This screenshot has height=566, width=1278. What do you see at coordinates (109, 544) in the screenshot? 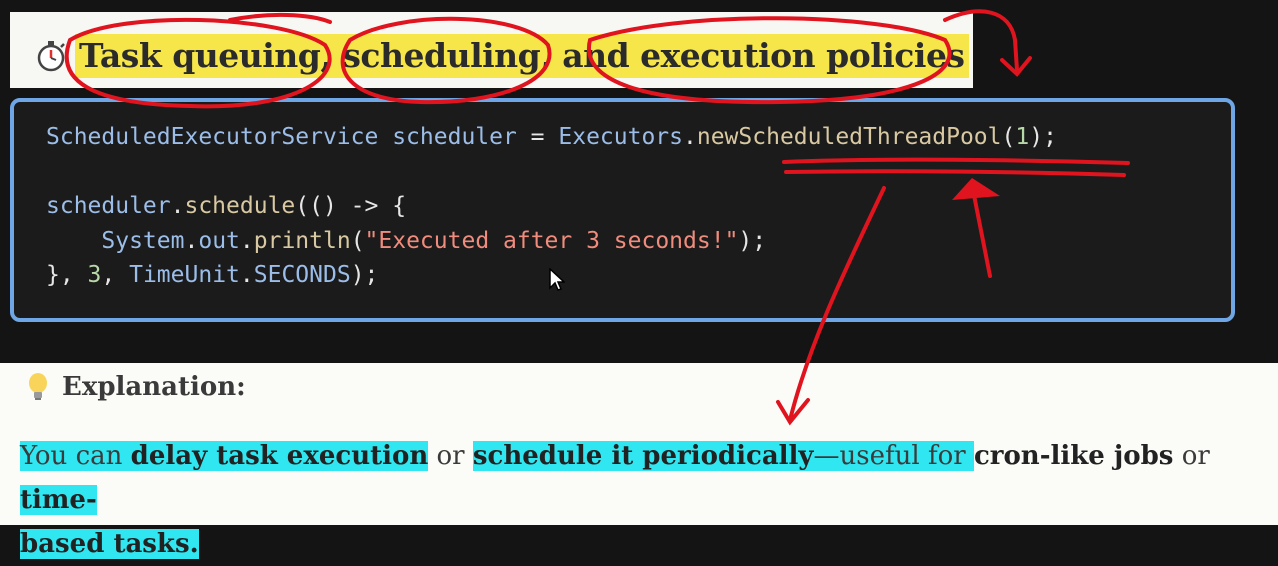
I see `text-span-bold: based tasks.` at bounding box center [109, 544].